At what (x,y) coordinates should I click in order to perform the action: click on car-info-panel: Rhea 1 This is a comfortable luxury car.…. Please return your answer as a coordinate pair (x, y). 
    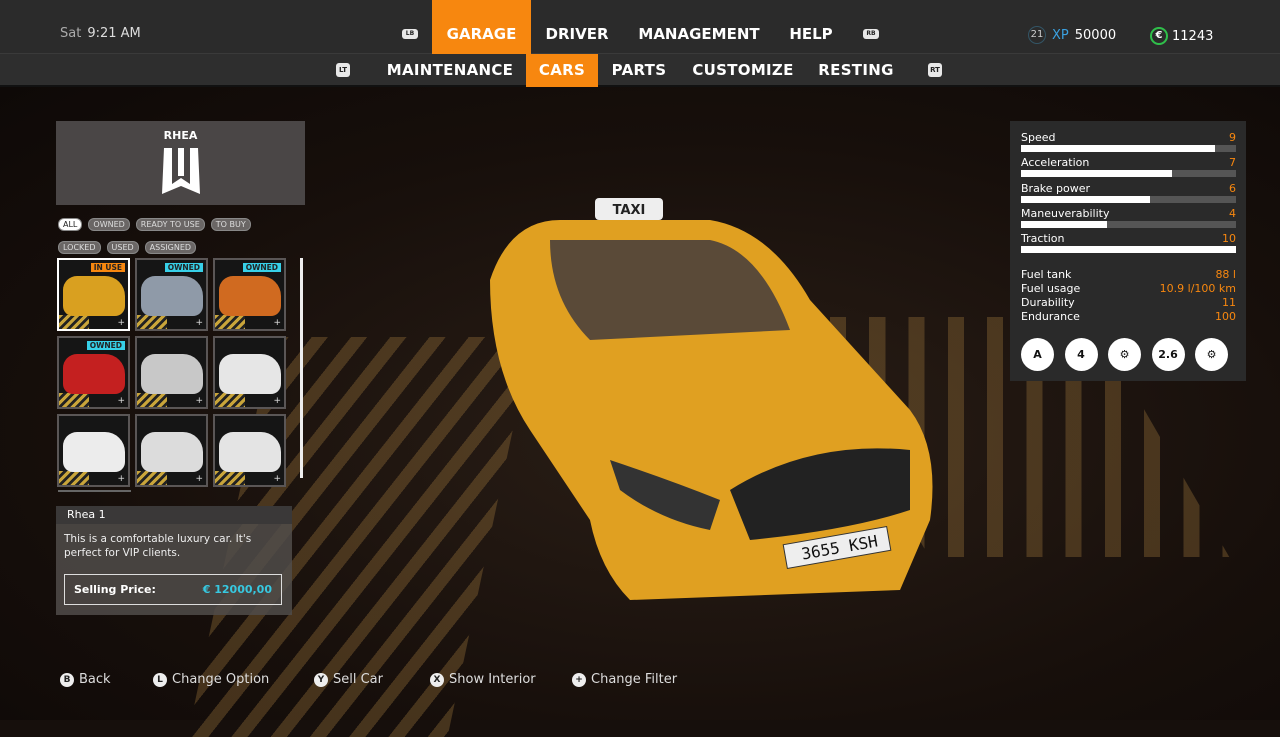
    Looking at the image, I should click on (174, 560).